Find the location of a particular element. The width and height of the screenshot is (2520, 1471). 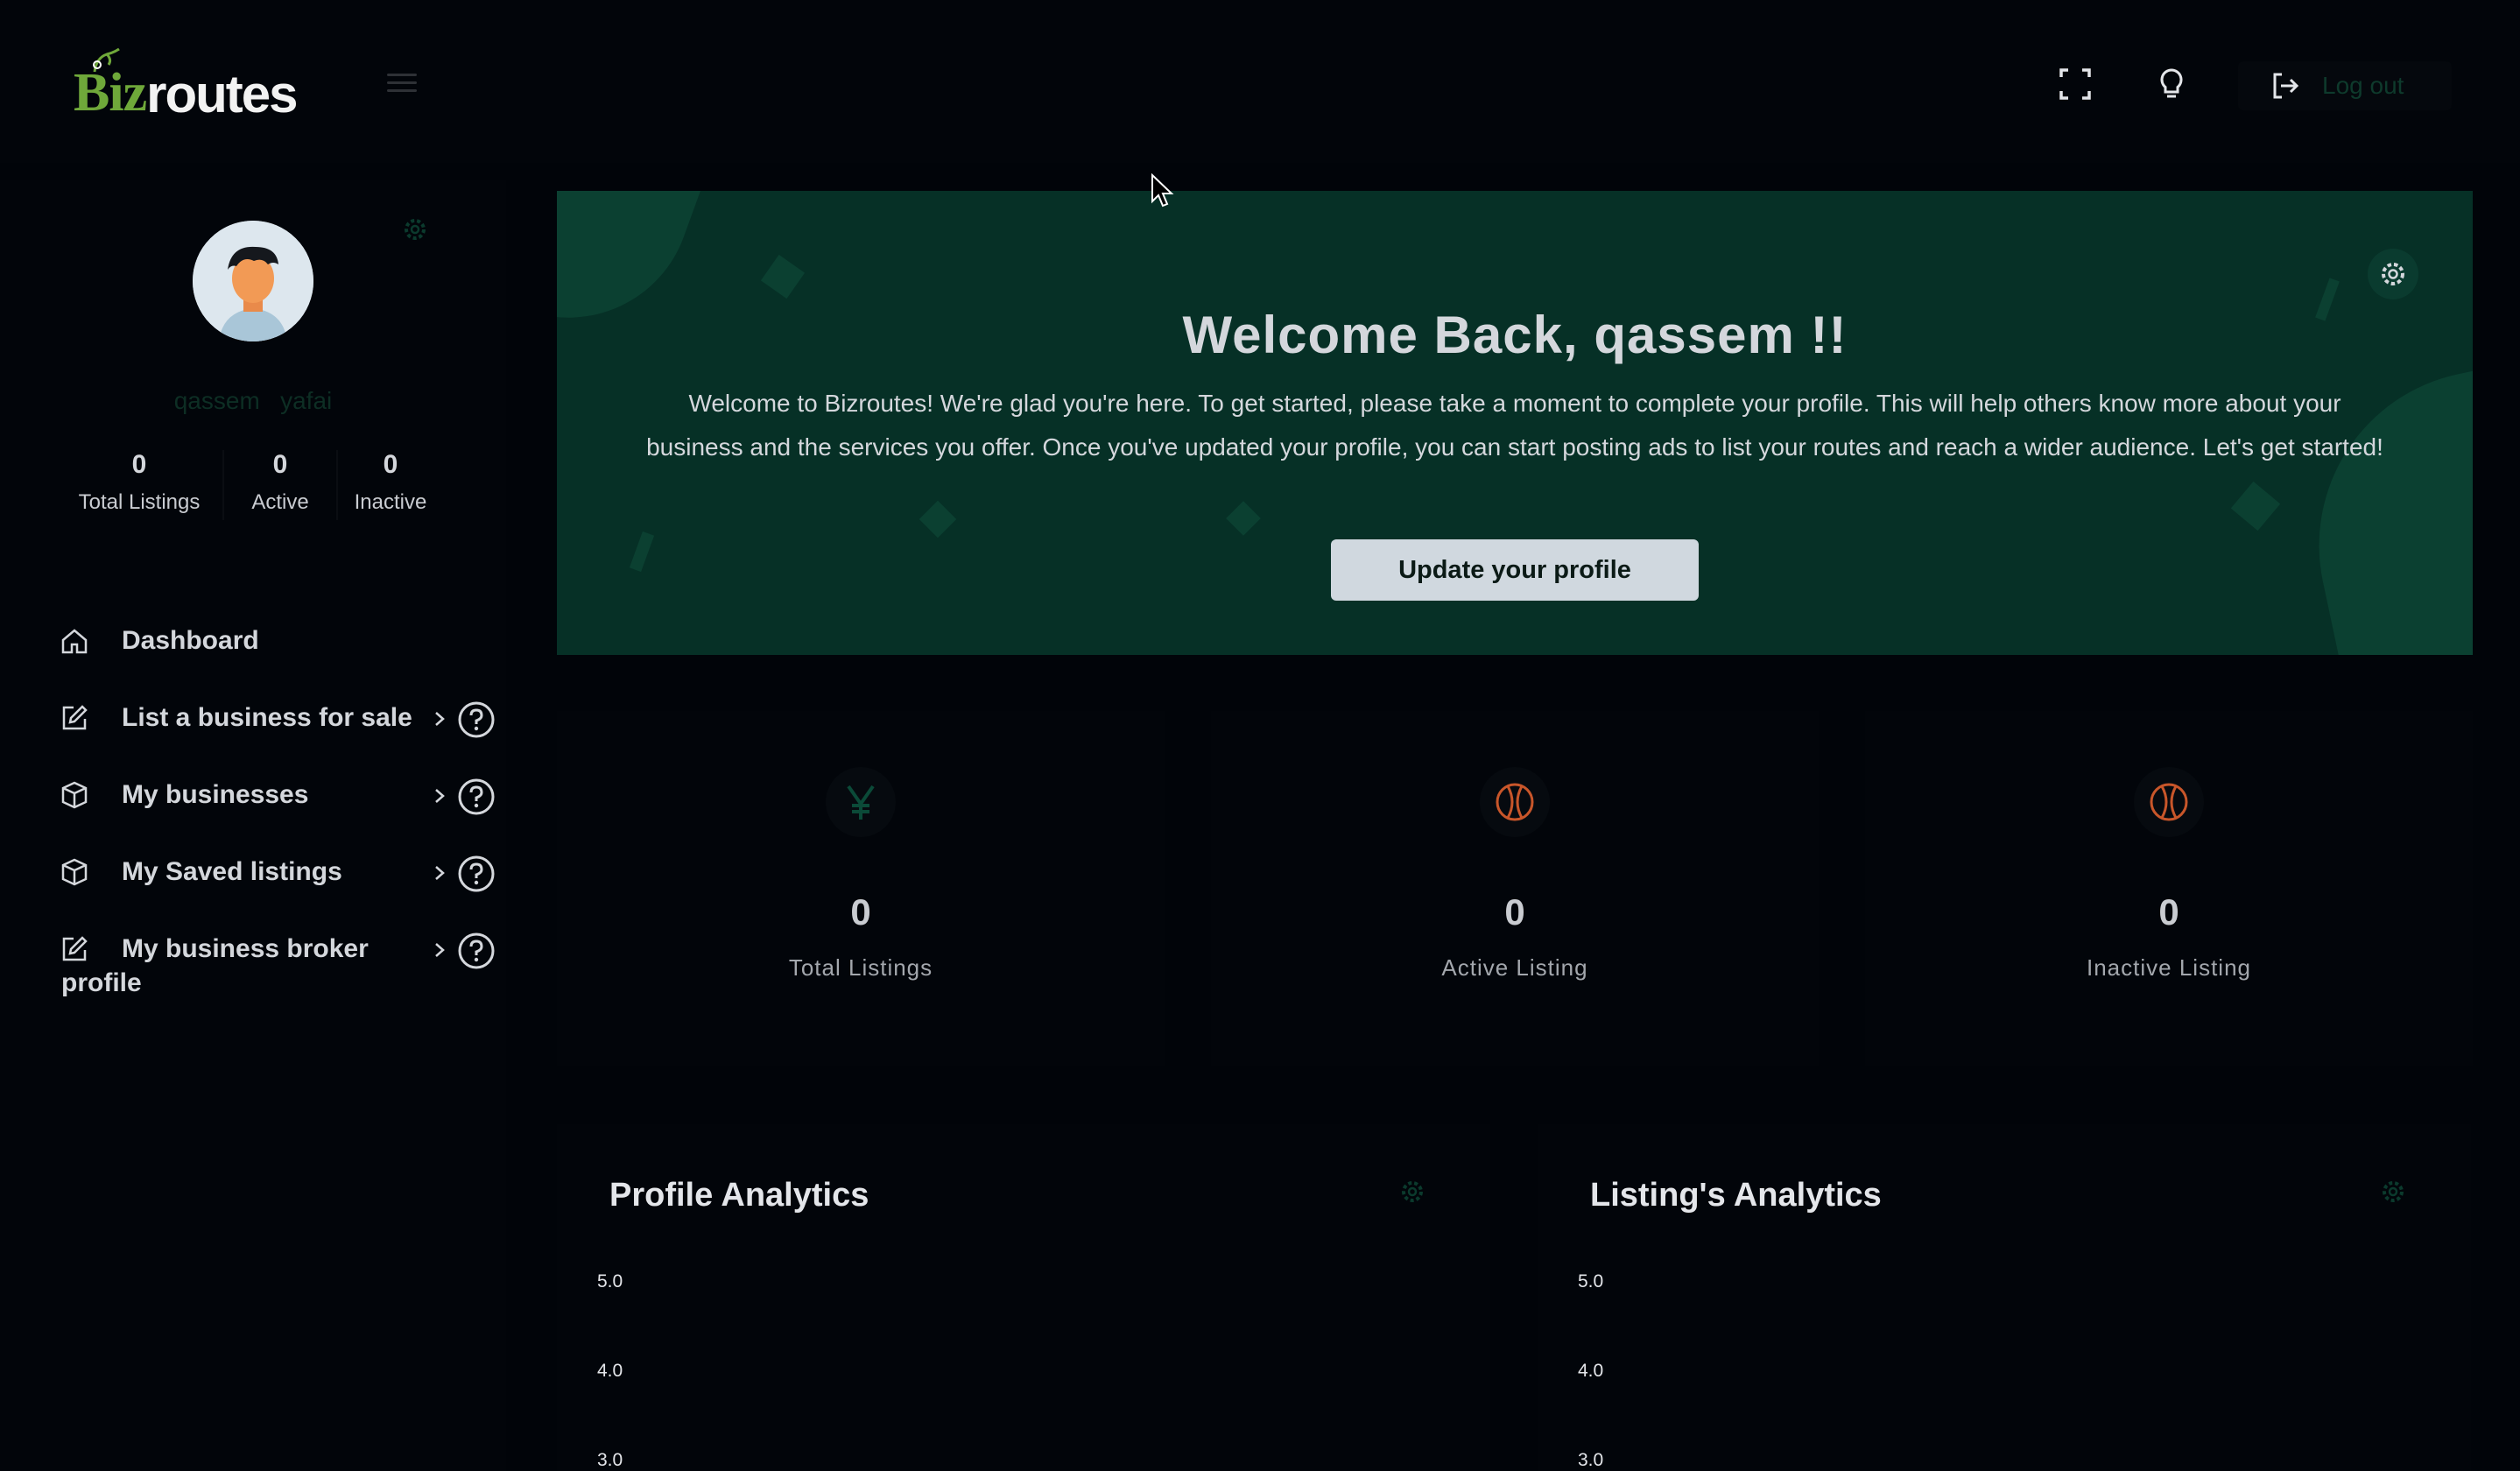

sidebar-item-label-continued: profile is located at coordinates (101, 982).